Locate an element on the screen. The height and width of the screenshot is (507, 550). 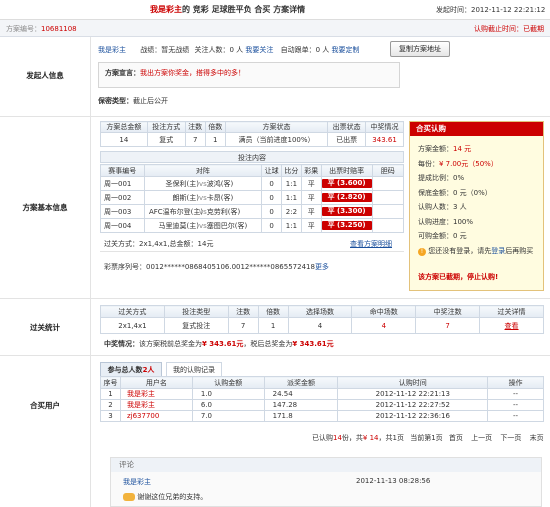
comment-user: 我是彩主 is located at coordinates (137, 482).